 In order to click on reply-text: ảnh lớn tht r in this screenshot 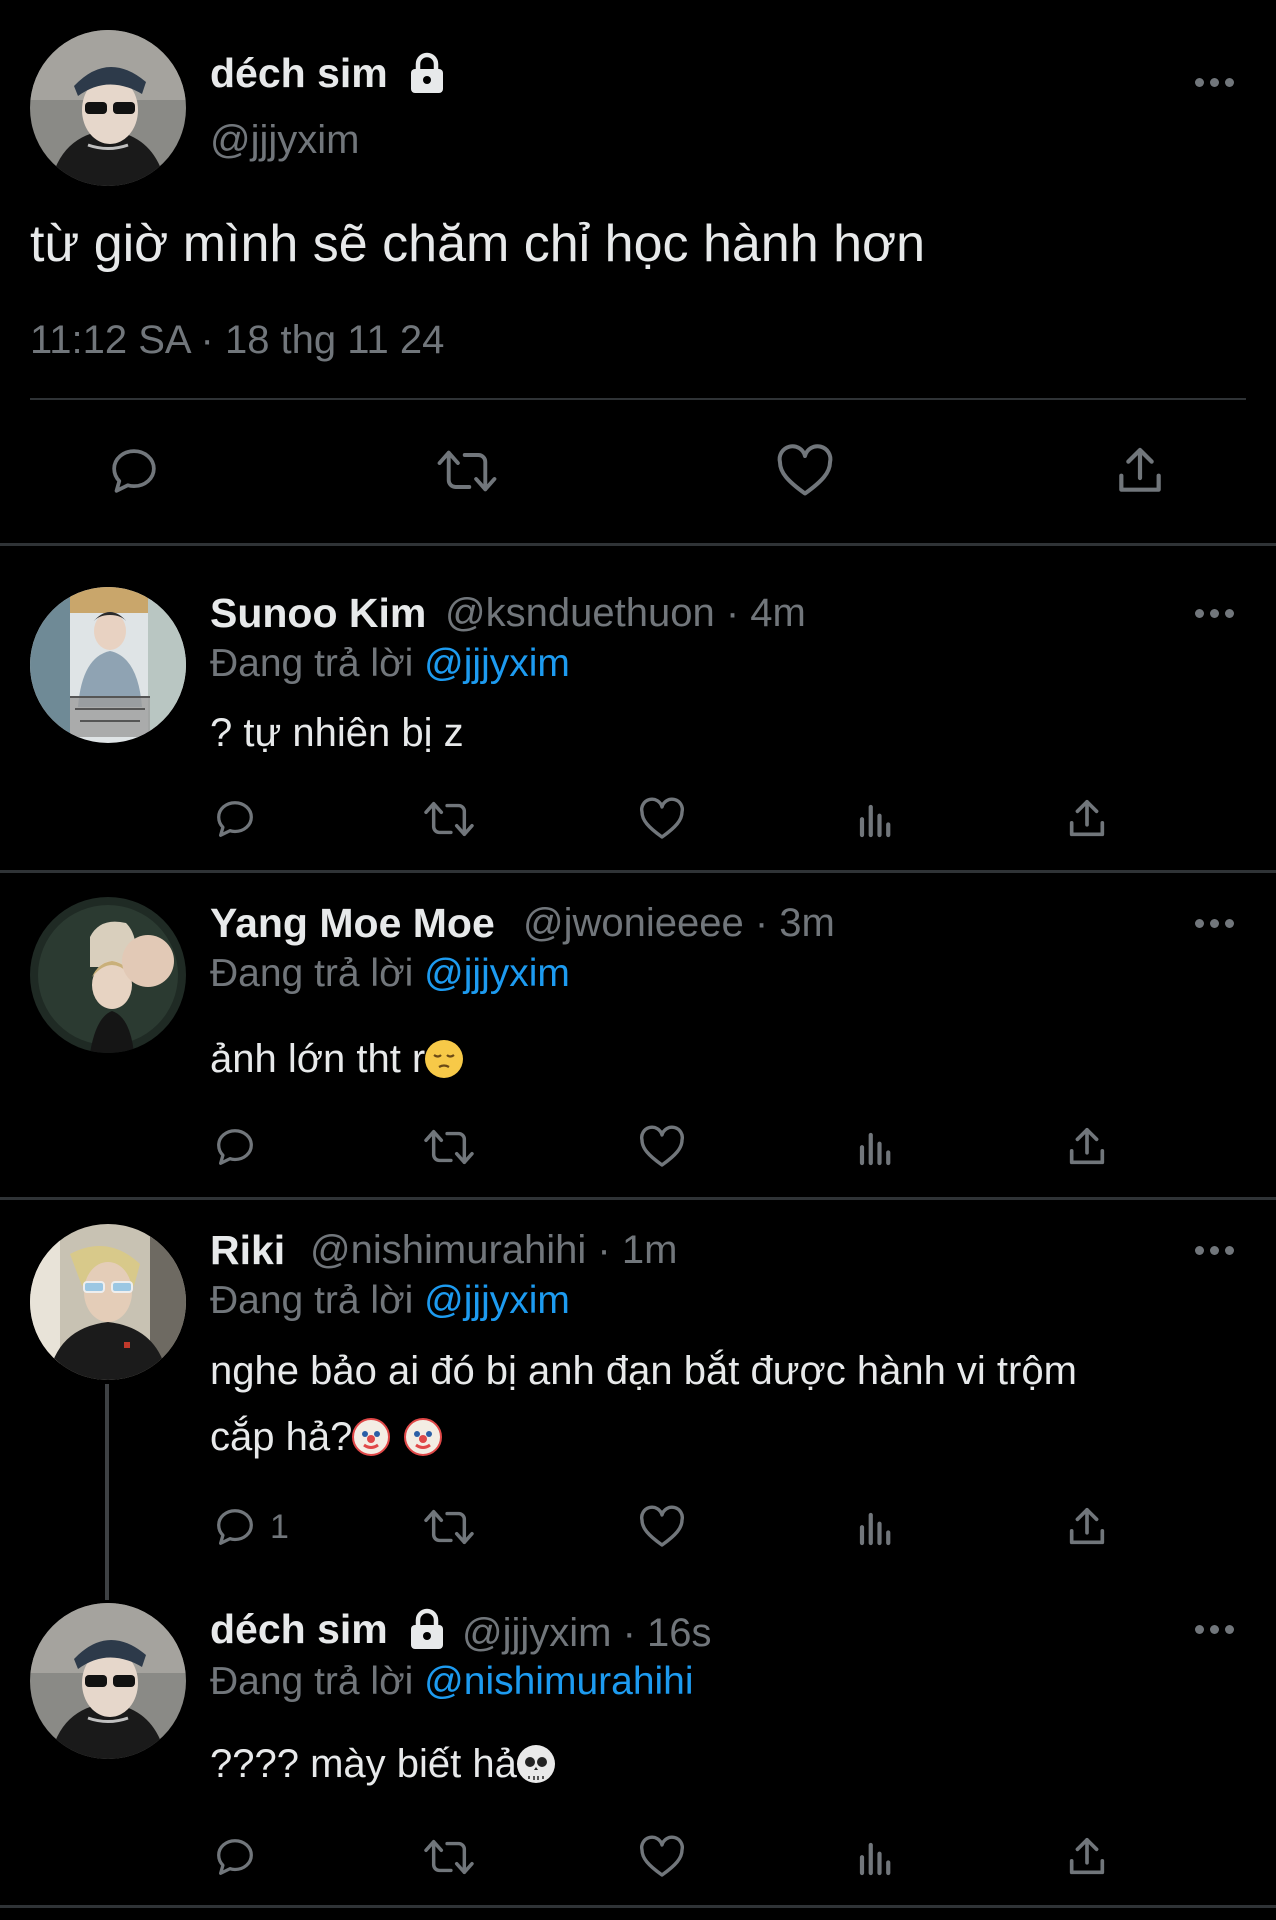, I will do `click(337, 1059)`.